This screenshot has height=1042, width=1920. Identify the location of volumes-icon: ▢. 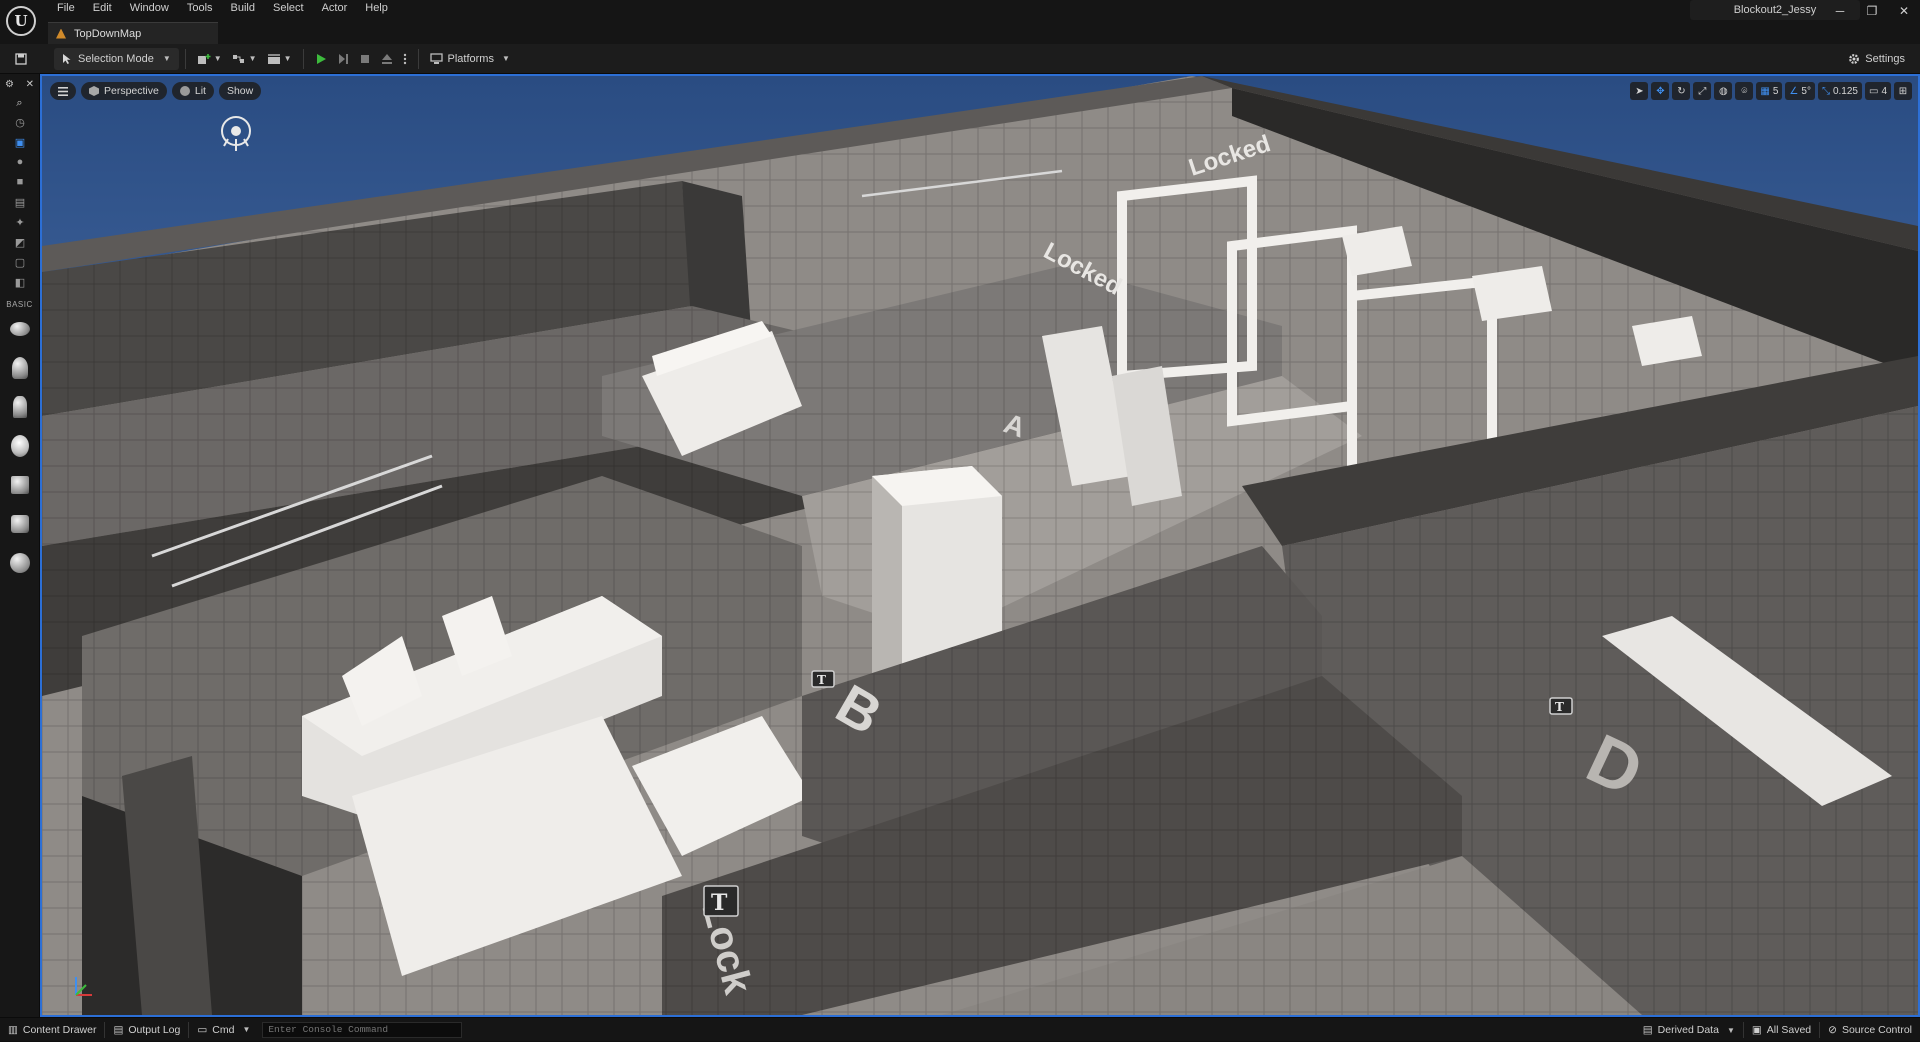
(20, 262).